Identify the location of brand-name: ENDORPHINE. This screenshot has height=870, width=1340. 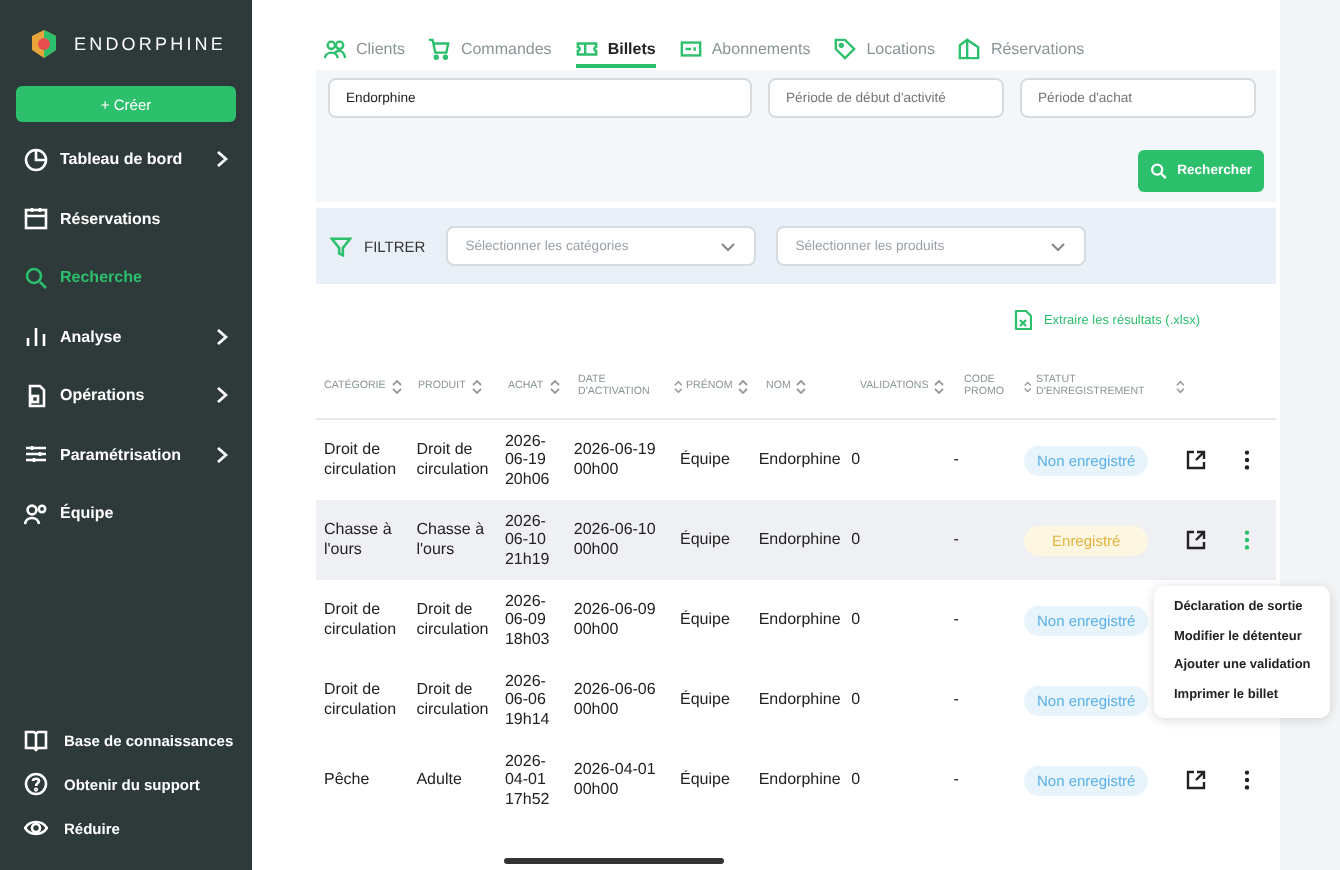
(150, 44).